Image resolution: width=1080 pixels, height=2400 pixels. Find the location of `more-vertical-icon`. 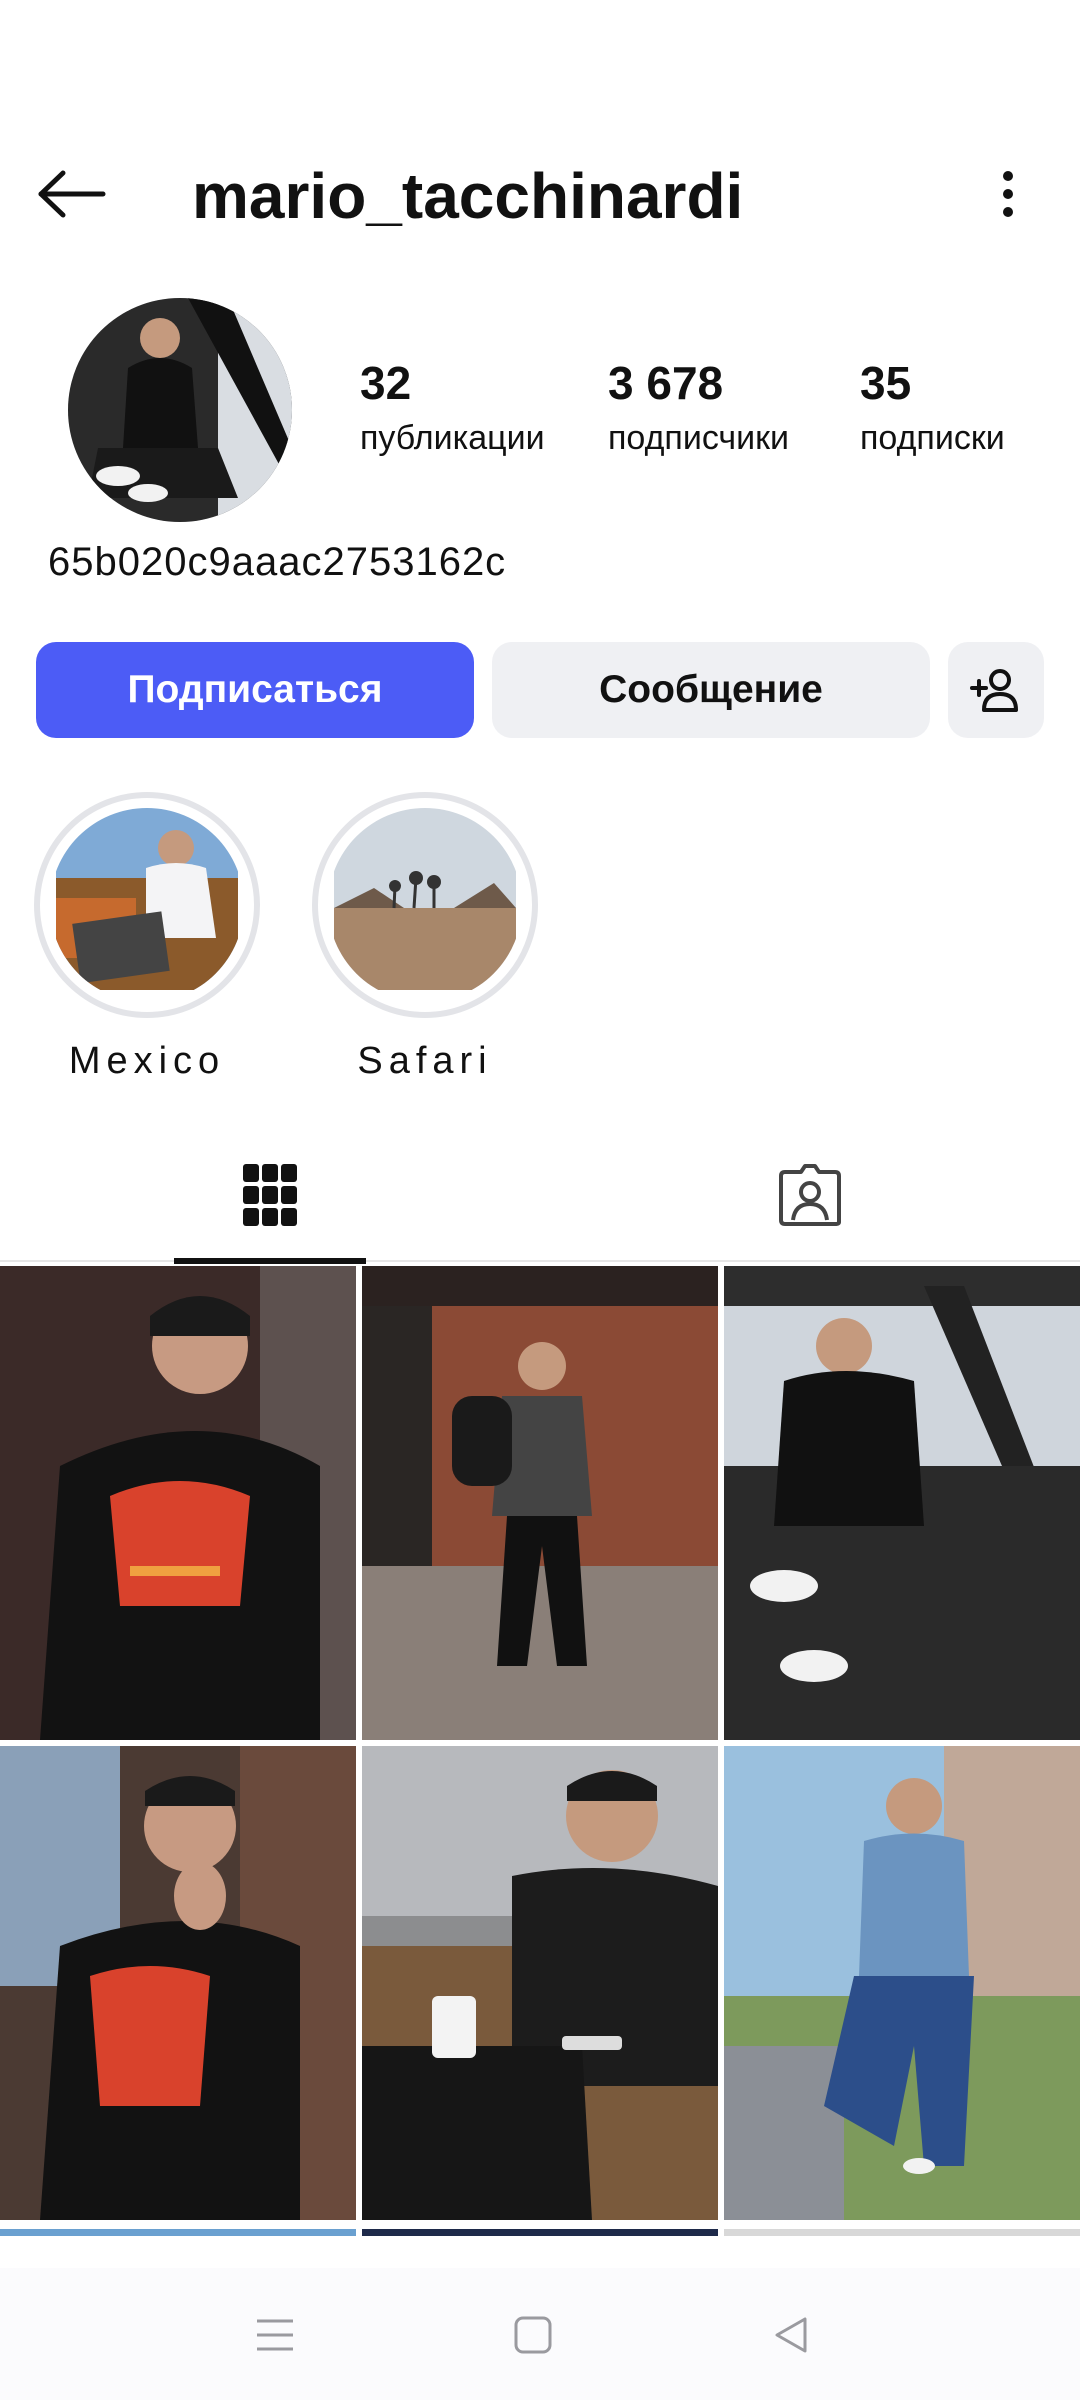

more-vertical-icon is located at coordinates (1008, 194).